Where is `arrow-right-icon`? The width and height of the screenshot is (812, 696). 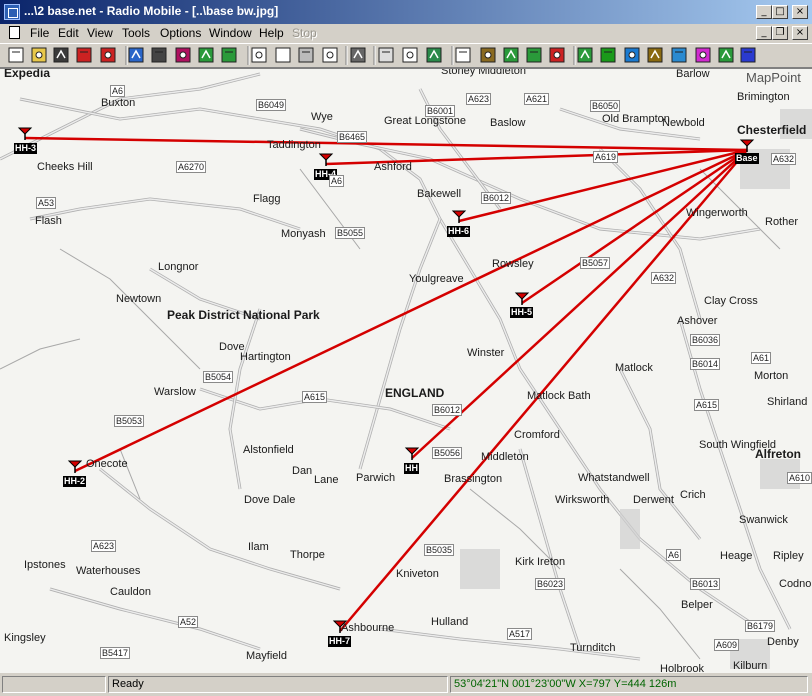
arrow-right-icon is located at coordinates (229, 55).